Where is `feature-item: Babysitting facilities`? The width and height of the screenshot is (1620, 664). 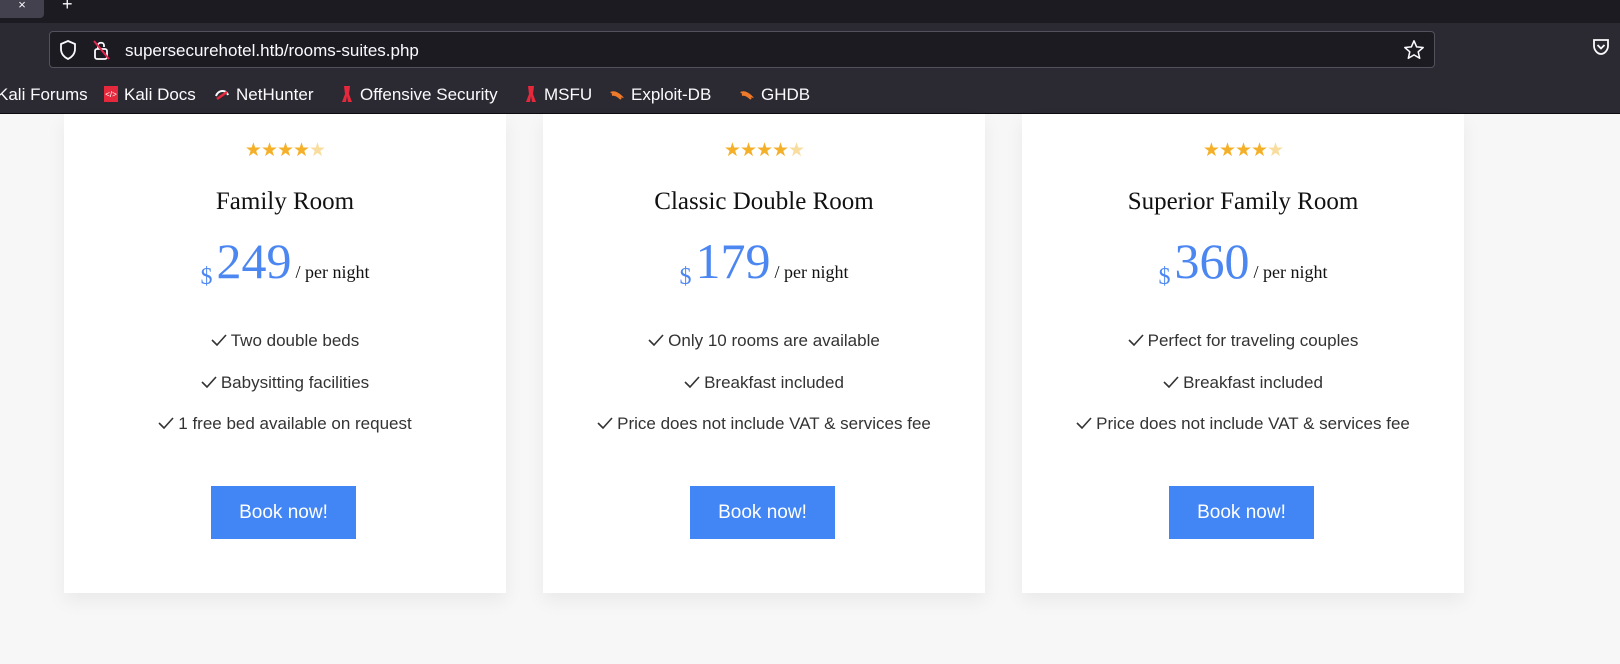 feature-item: Babysitting facilities is located at coordinates (285, 383).